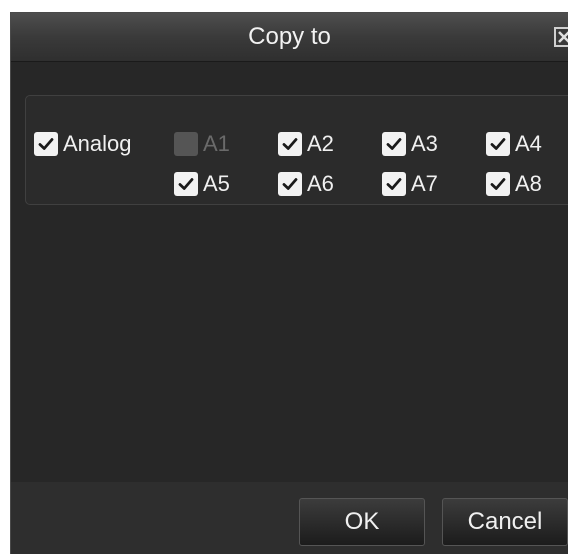 This screenshot has height=554, width=568. Describe the element at coordinates (289, 518) in the screenshot. I see `dialog-footer: OK Cancel` at that location.